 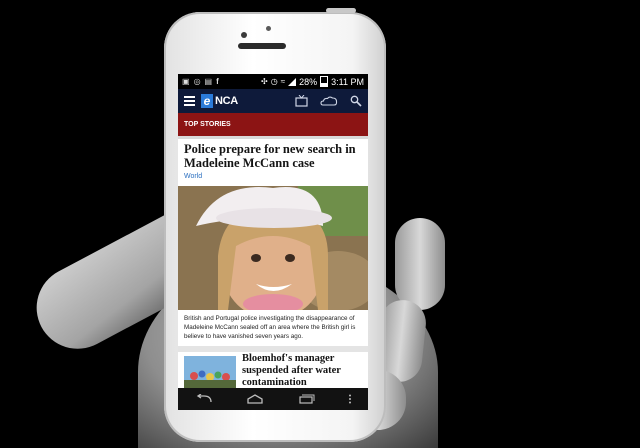 What do you see at coordinates (273, 248) in the screenshot?
I see `main-story-photo` at bounding box center [273, 248].